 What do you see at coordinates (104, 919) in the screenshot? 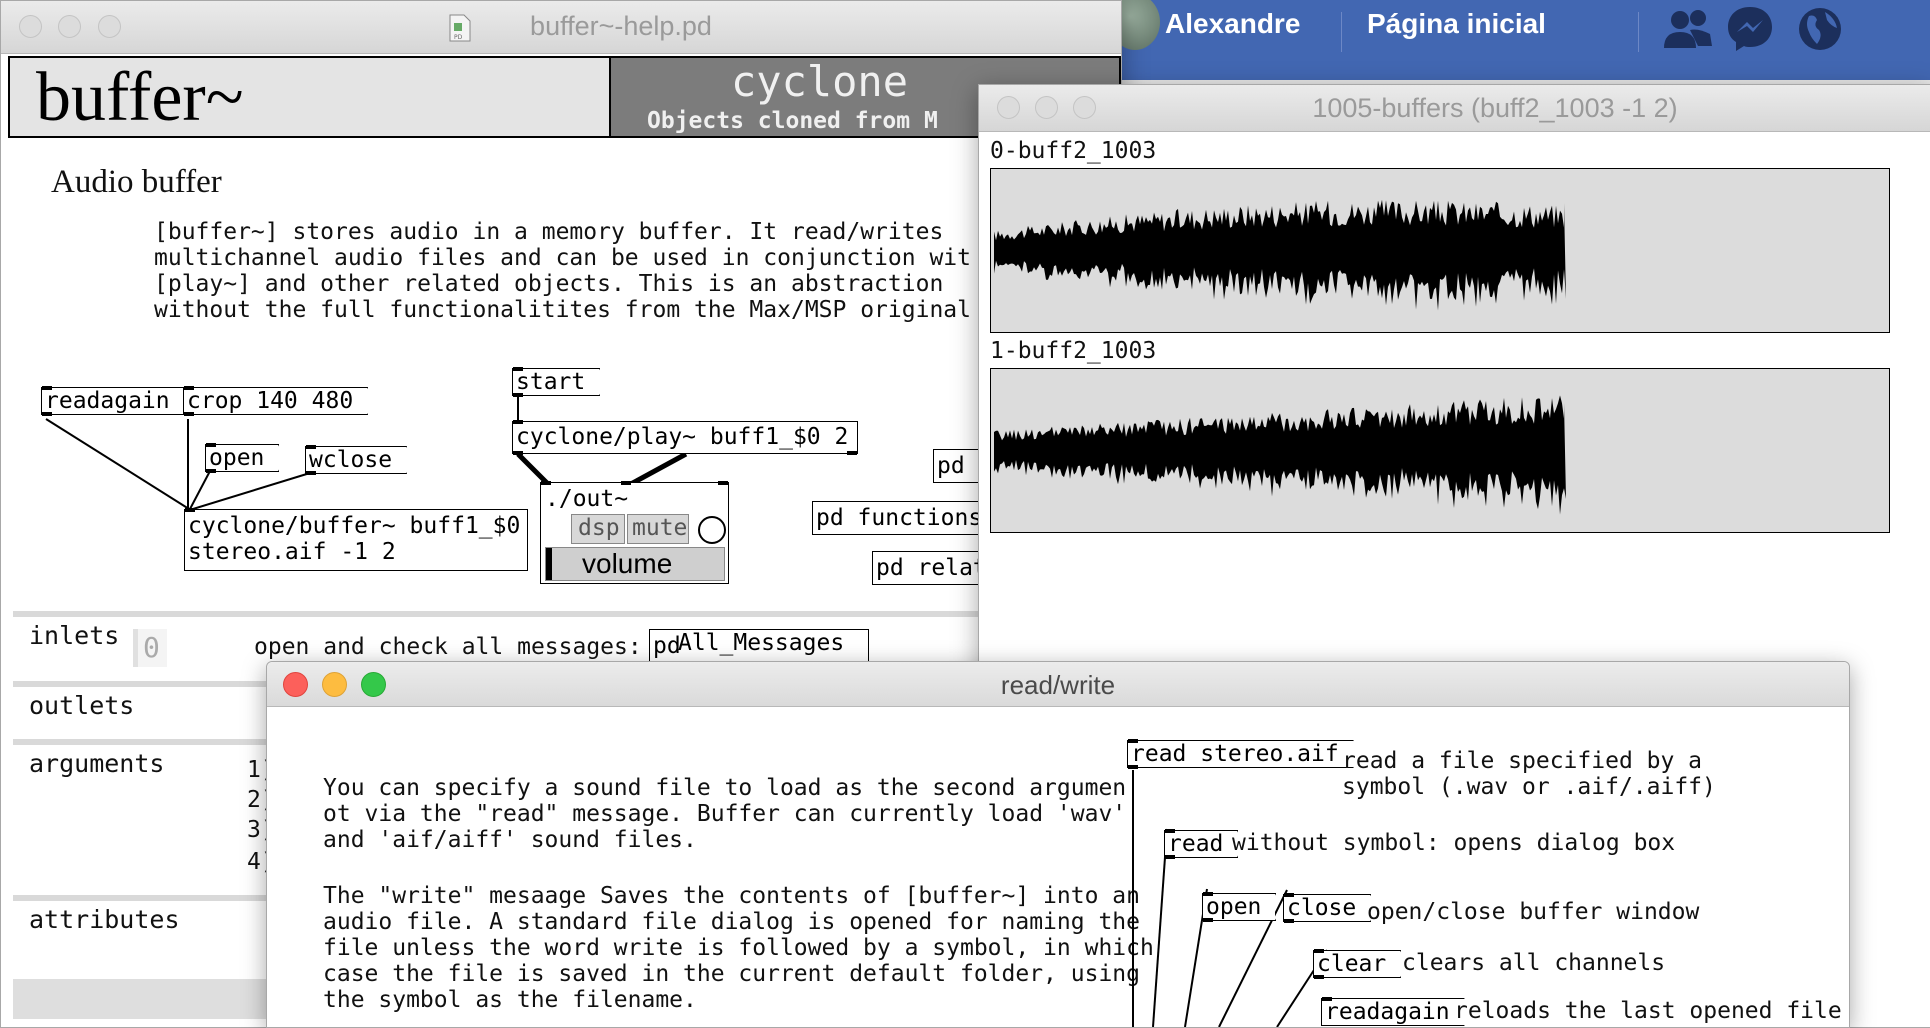
I see `attributes-heading: attributes` at bounding box center [104, 919].